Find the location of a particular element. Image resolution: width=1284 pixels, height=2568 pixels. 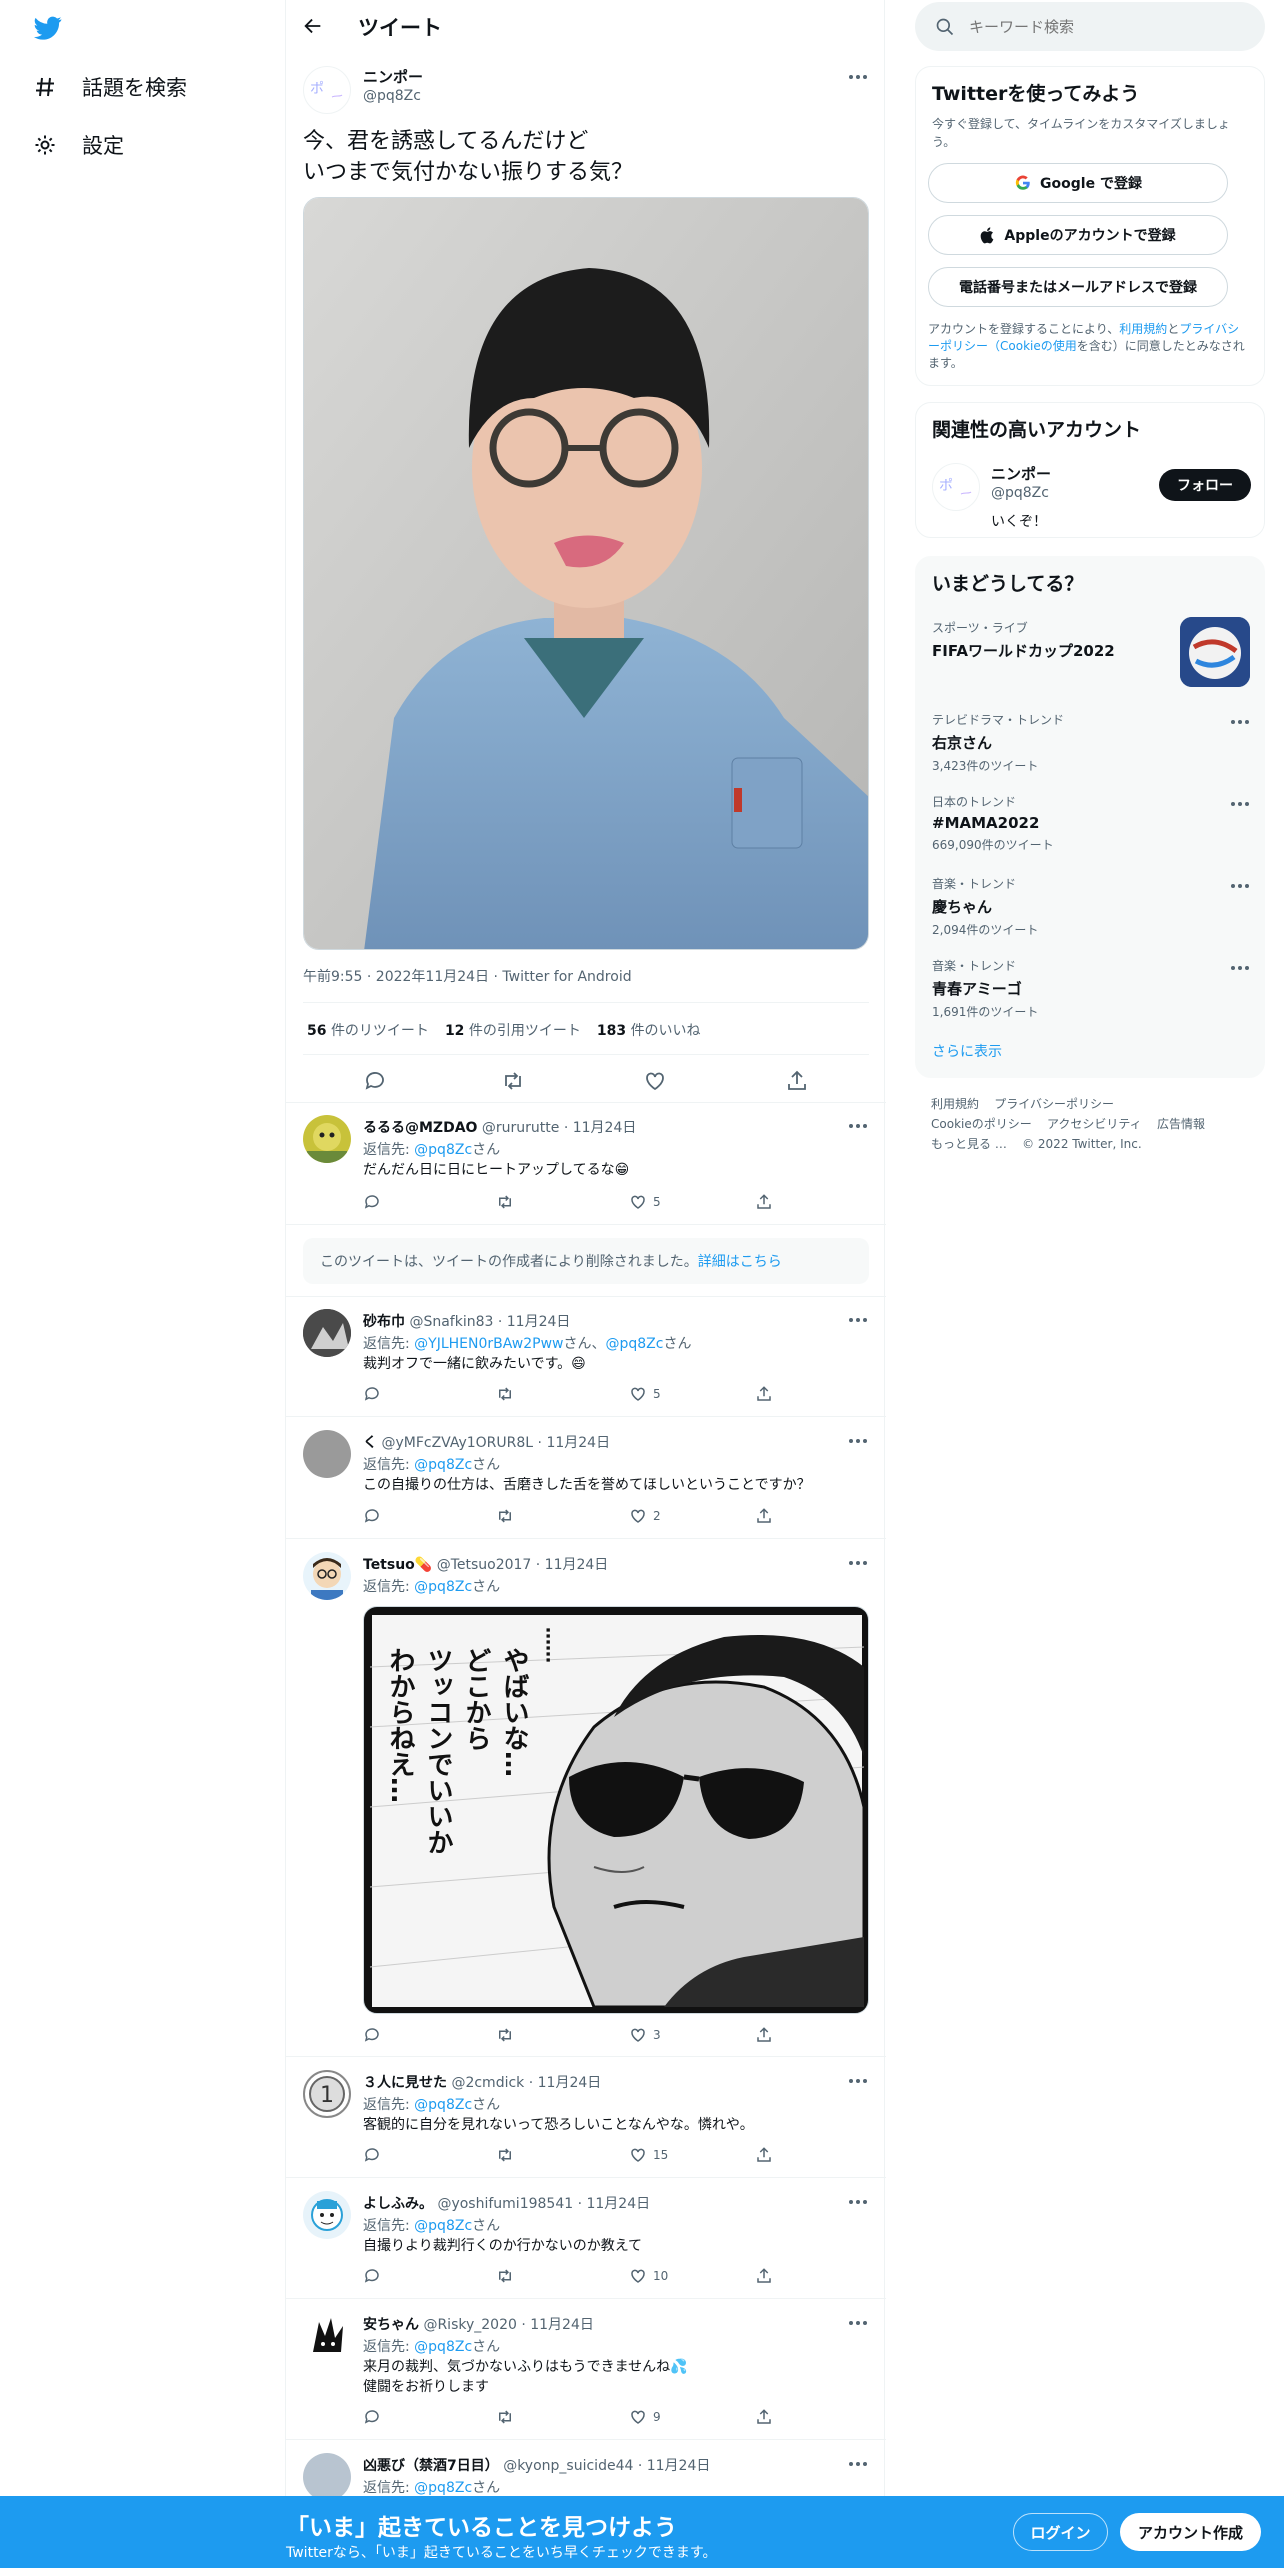

footer-link: Cookieのポリシー is located at coordinates (981, 1124).